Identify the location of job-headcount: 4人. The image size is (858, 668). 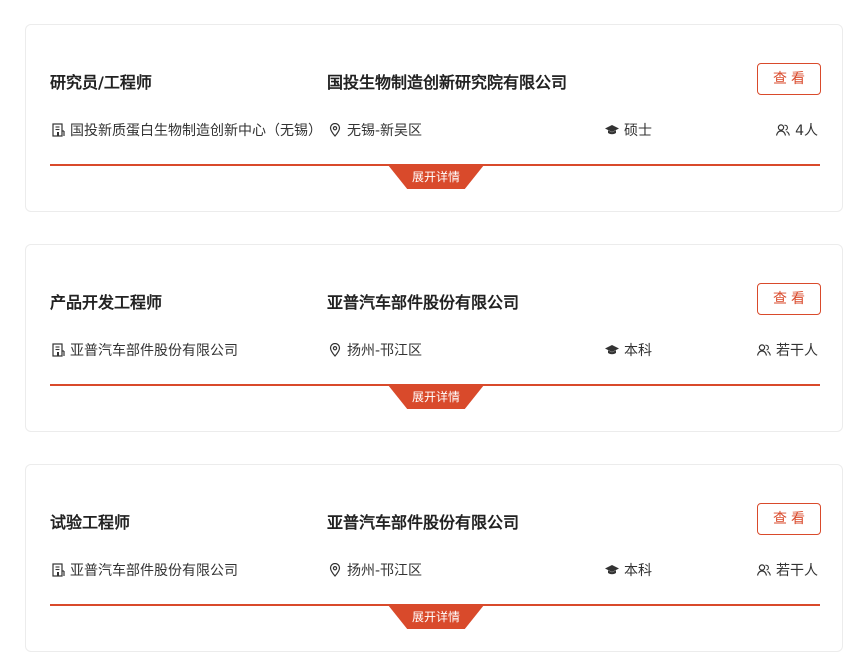
(796, 130).